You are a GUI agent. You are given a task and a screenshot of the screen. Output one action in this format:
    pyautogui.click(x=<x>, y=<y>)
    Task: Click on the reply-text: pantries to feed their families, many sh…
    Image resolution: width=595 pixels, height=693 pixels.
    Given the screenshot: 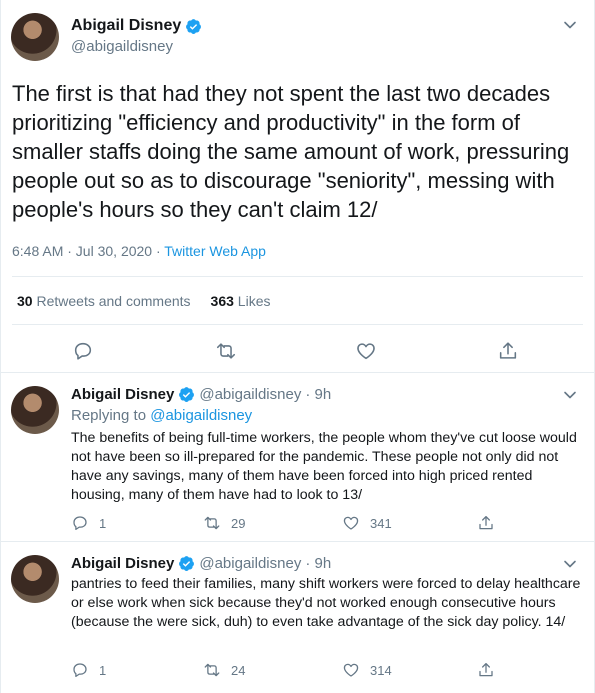 What is the action you would take?
    pyautogui.click(x=326, y=603)
    